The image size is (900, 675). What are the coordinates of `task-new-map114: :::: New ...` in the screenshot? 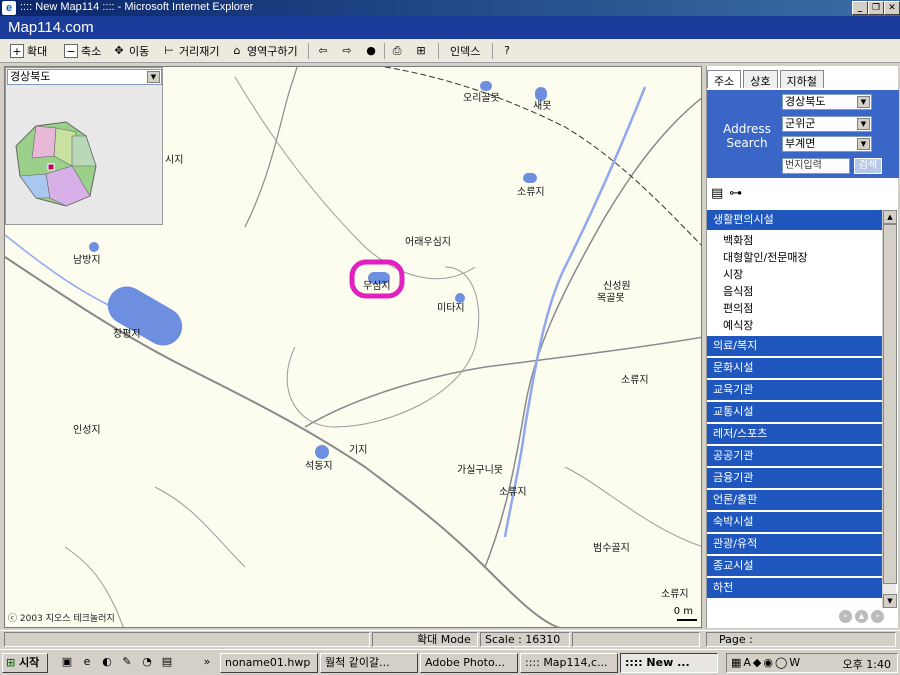 It's located at (669, 663).